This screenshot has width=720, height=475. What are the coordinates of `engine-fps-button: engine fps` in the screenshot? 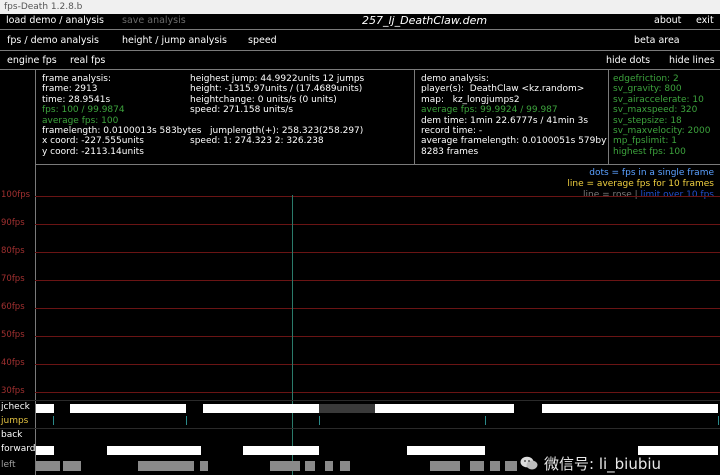 It's located at (32, 61).